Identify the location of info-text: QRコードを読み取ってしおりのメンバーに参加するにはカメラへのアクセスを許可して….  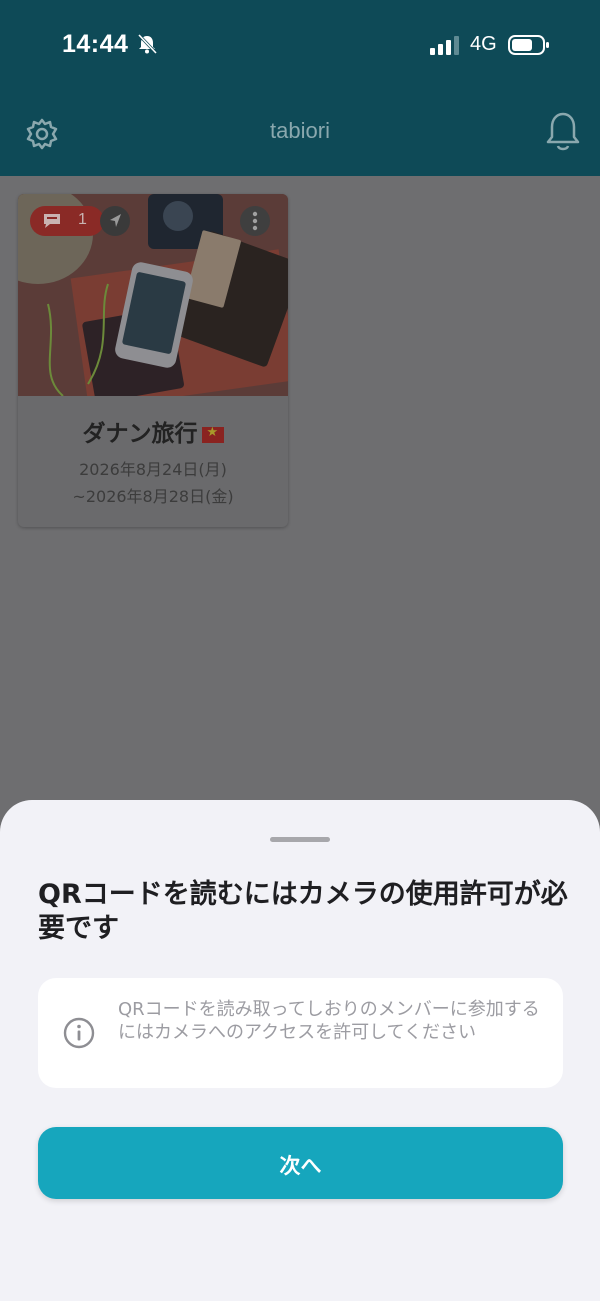
(329, 1021).